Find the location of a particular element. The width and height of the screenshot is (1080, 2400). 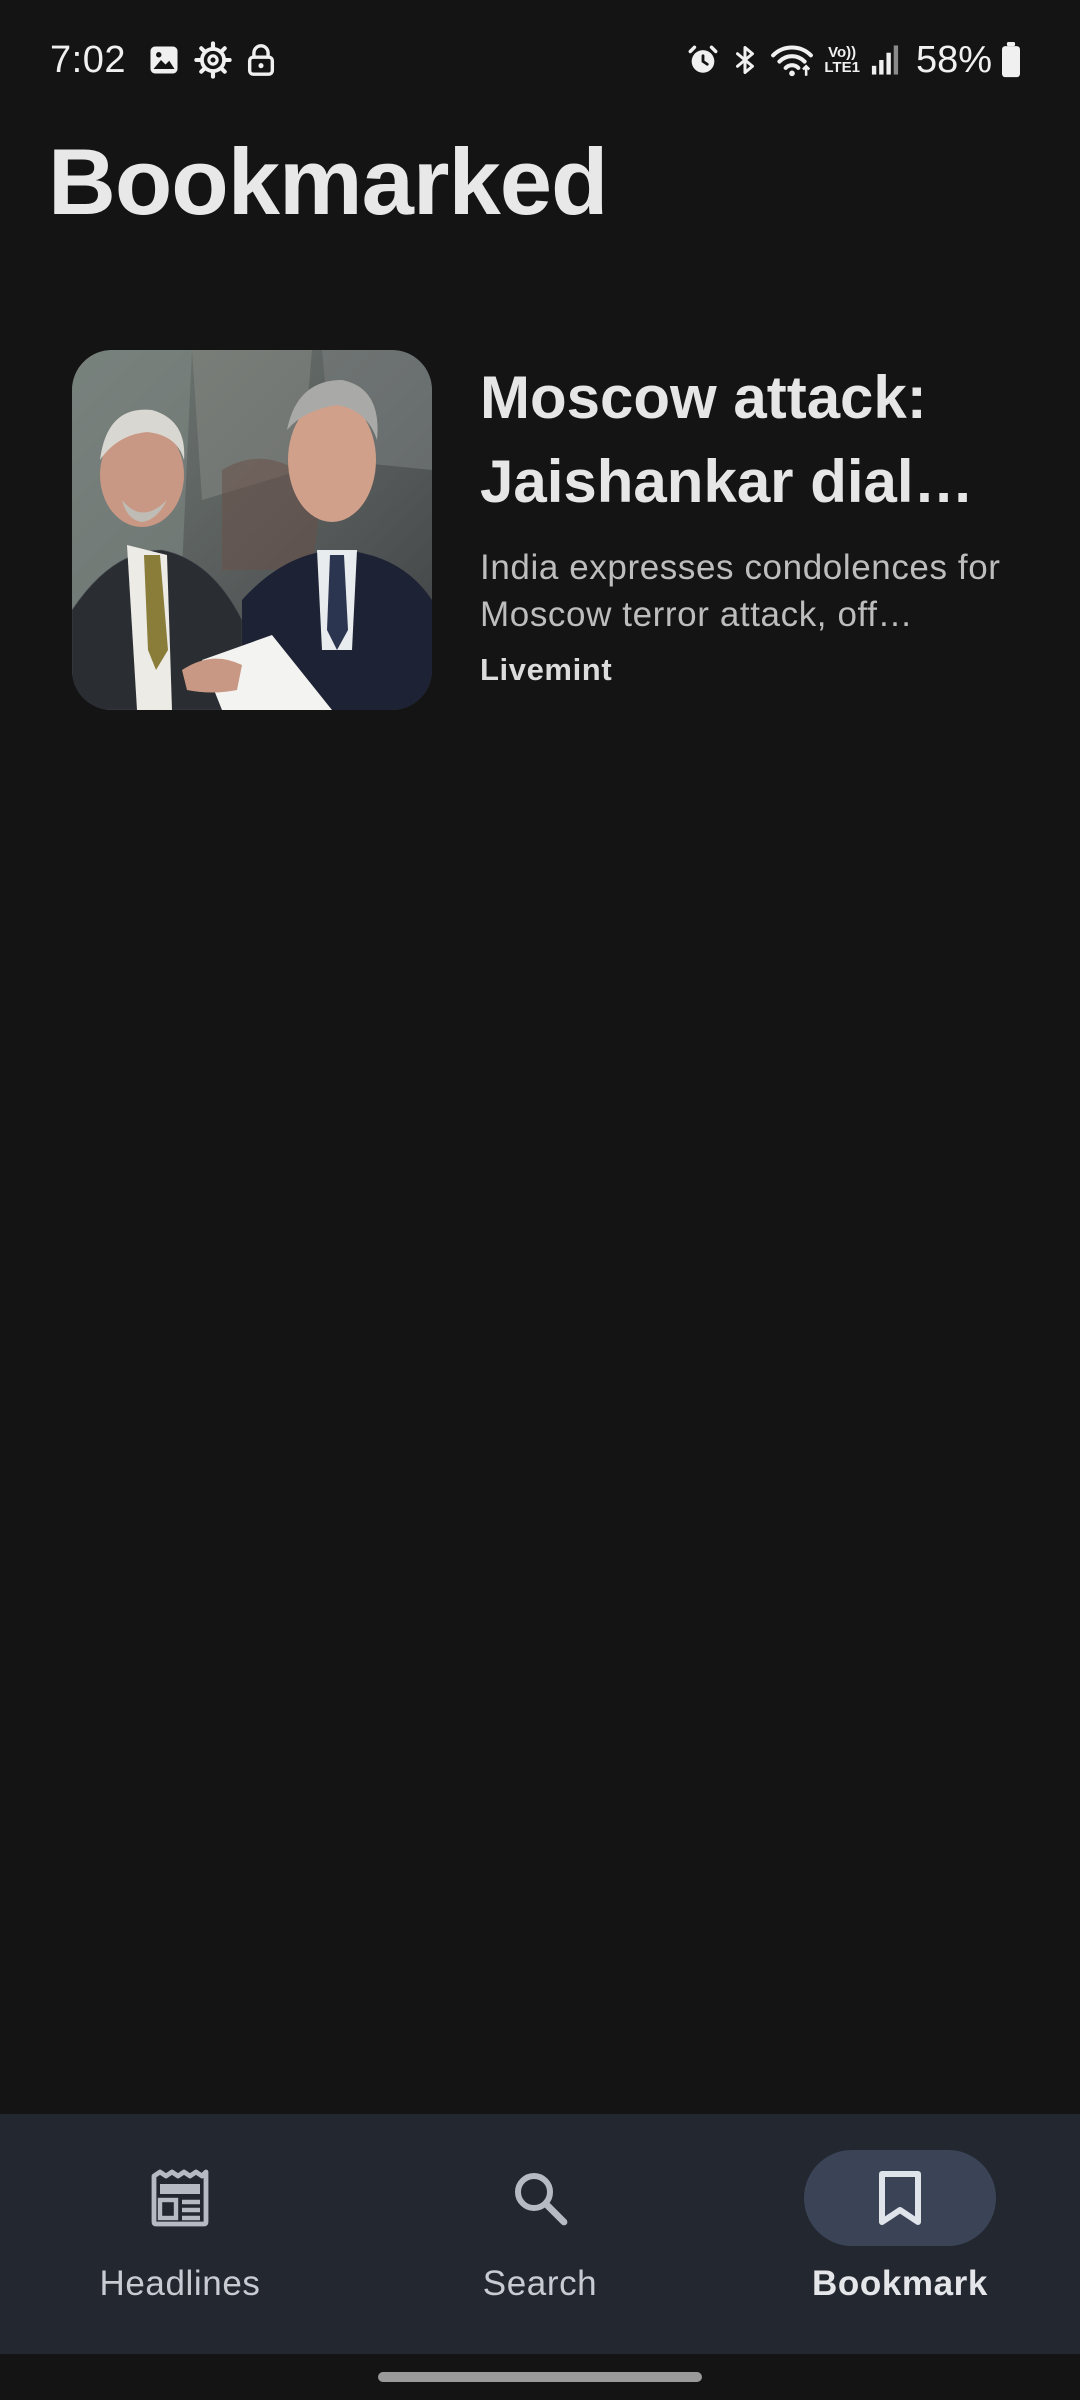

status-bar: 7:02 Vo)) LTE1 58% is located at coordinates (540, 60).